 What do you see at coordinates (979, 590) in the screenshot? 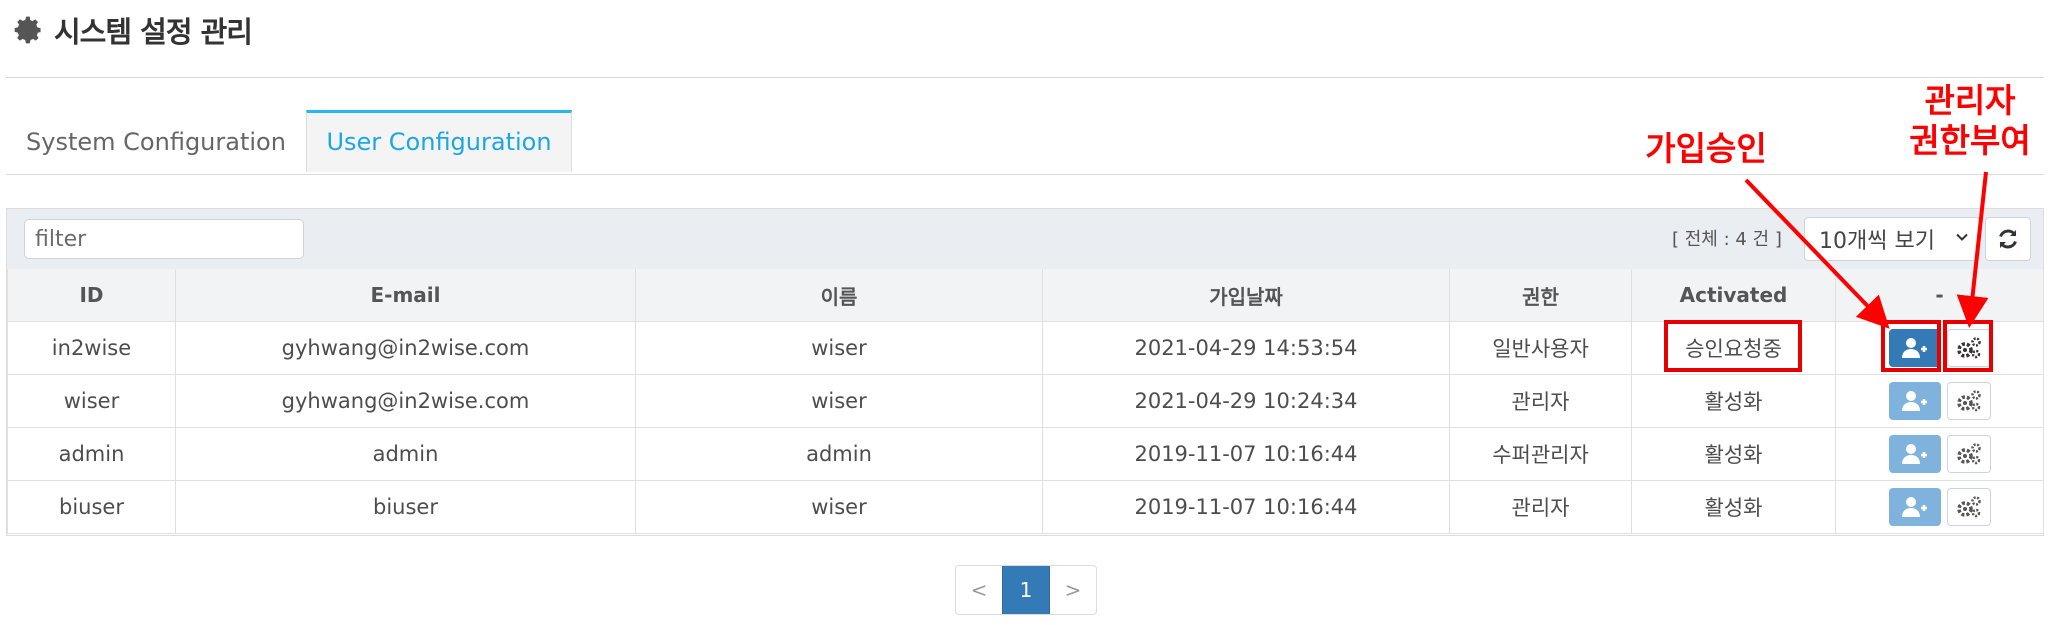
I see `pagination-prev: <` at bounding box center [979, 590].